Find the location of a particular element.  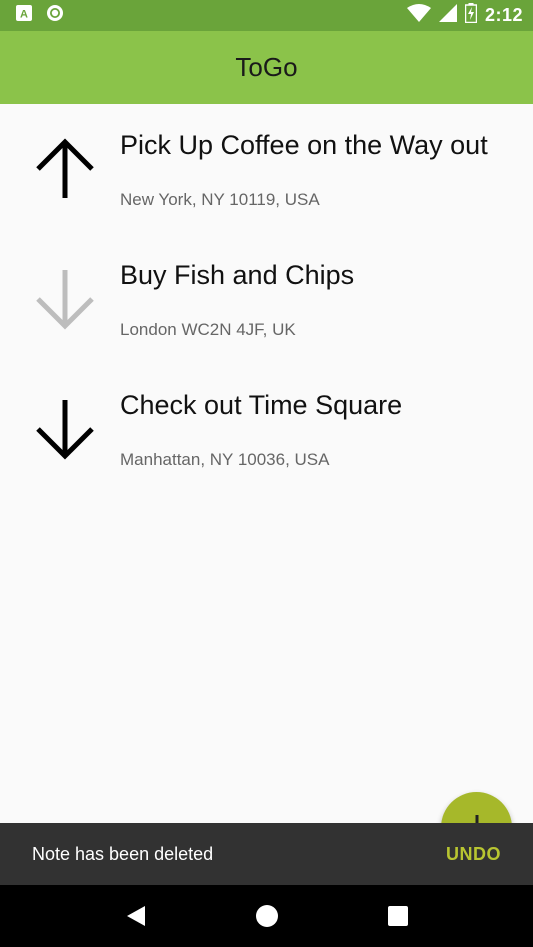

page-title: ToGo is located at coordinates (266, 67).